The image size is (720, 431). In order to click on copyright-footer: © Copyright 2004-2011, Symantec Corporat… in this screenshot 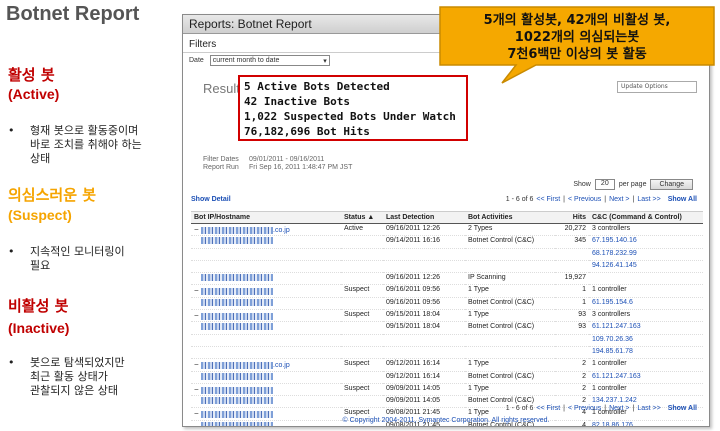, I will do `click(446, 420)`.